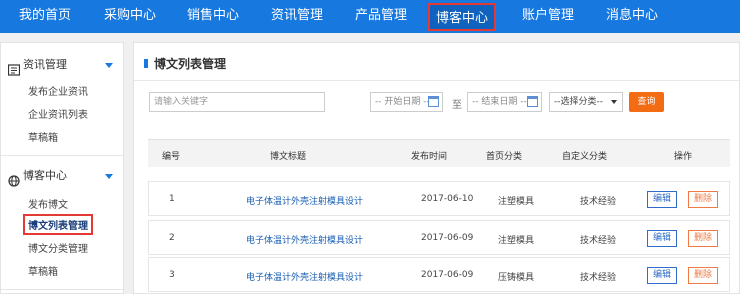 The height and width of the screenshot is (294, 740). I want to click on nav-news: 资讯管理, so click(297, 16).